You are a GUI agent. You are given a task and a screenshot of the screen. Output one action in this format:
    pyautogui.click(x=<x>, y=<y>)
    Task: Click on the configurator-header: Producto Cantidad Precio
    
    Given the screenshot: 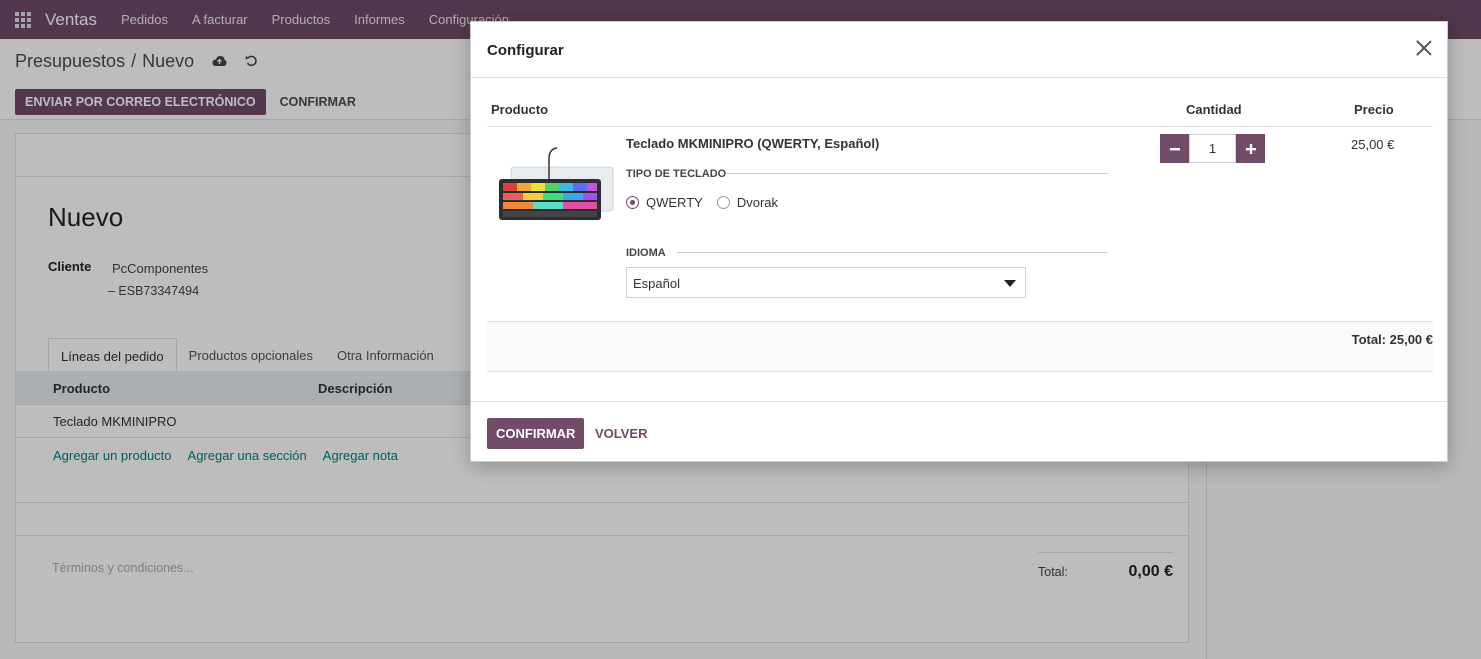 What is the action you would take?
    pyautogui.click(x=960, y=111)
    